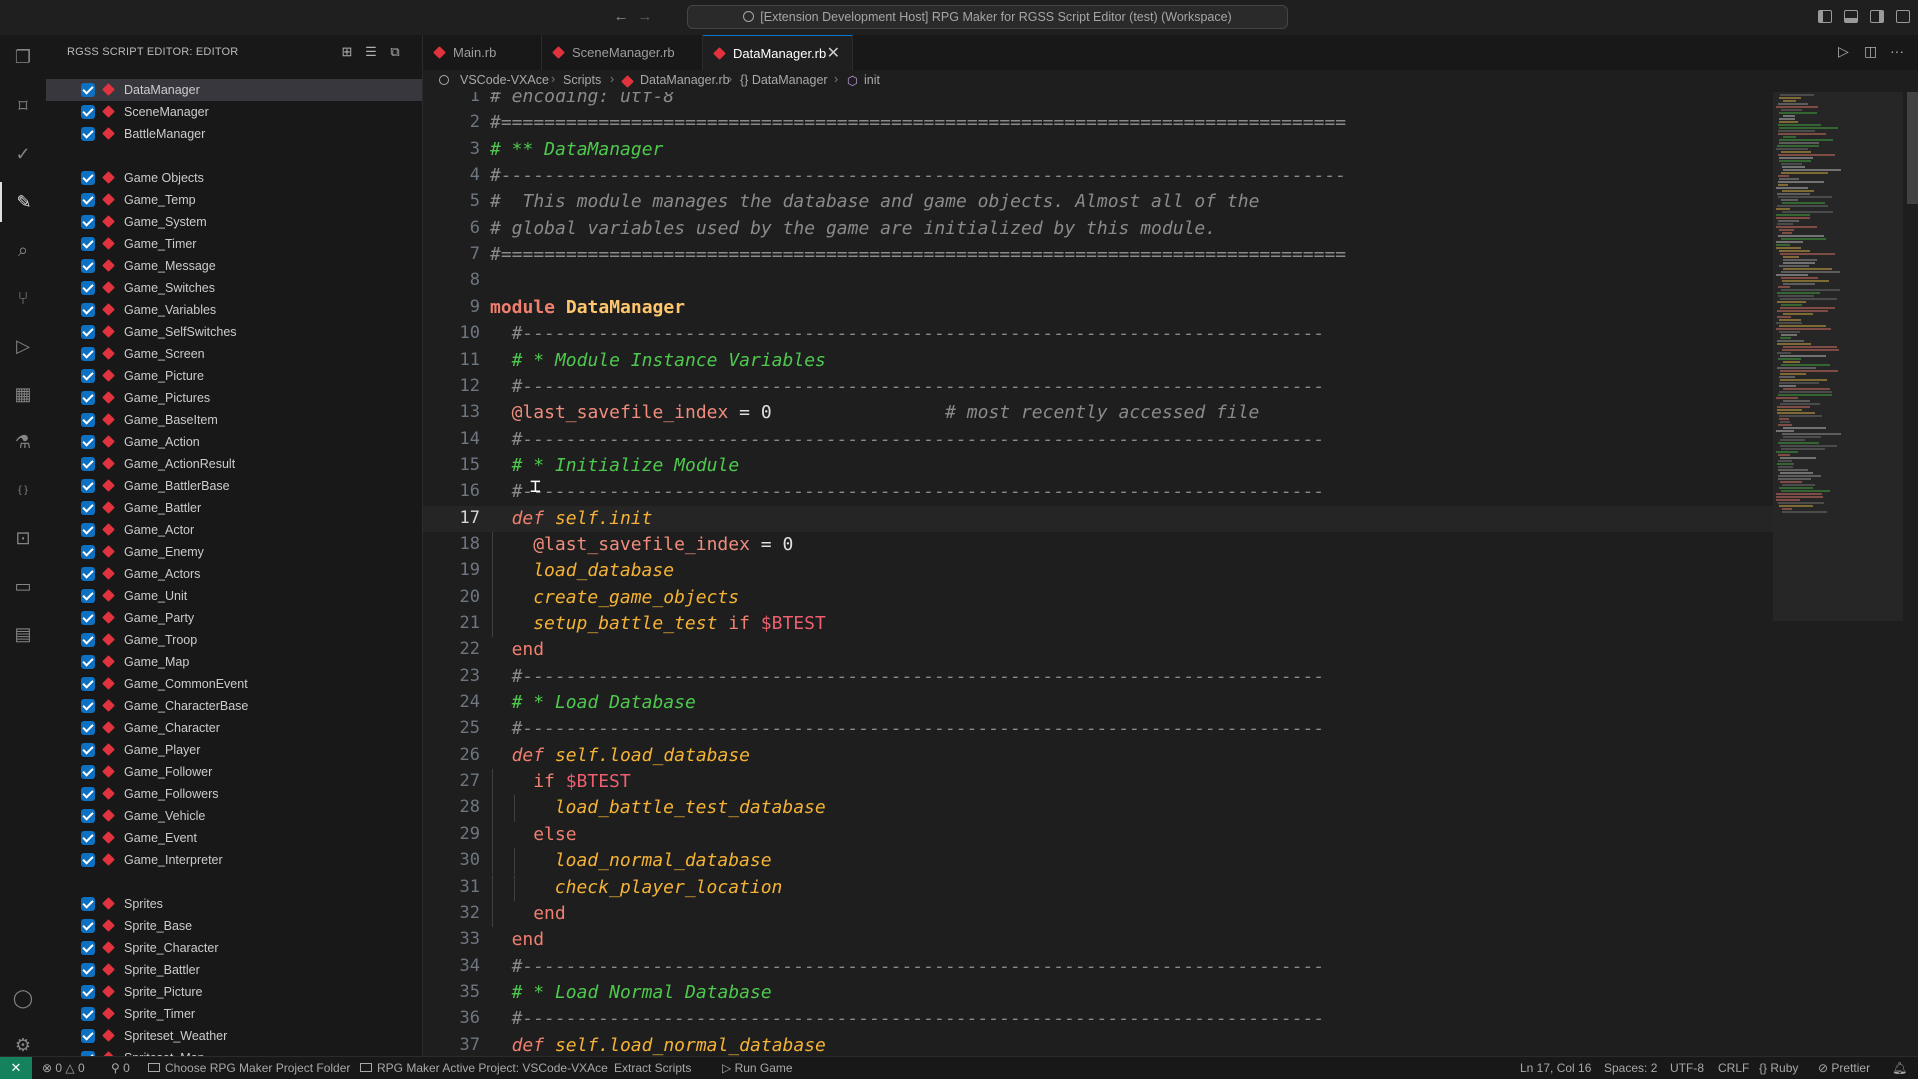 This screenshot has width=1918, height=1079. What do you see at coordinates (1098, 835) in the screenshot?
I see `code-line: 29 else` at bounding box center [1098, 835].